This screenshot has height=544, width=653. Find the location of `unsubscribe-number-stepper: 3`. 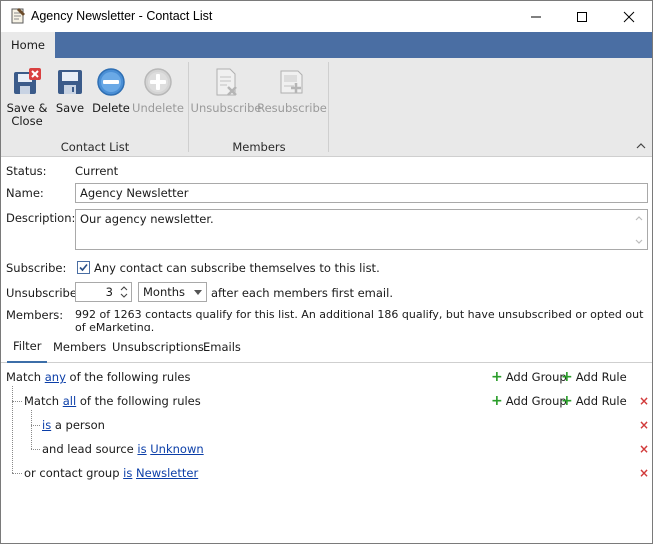

unsubscribe-number-stepper: 3 is located at coordinates (103, 292).